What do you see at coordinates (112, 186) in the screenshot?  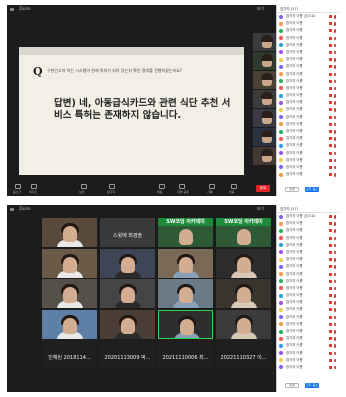 I see `participants-icon` at bounding box center [112, 186].